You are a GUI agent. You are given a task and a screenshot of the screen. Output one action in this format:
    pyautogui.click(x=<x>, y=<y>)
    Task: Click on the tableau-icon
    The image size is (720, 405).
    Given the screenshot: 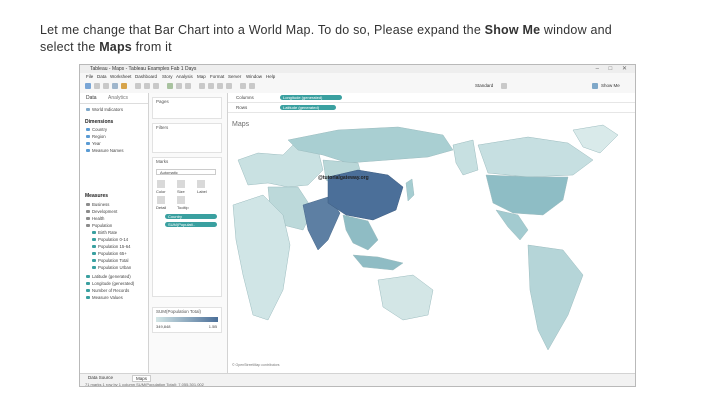 What is the action you would take?
    pyautogui.click(x=88, y=86)
    